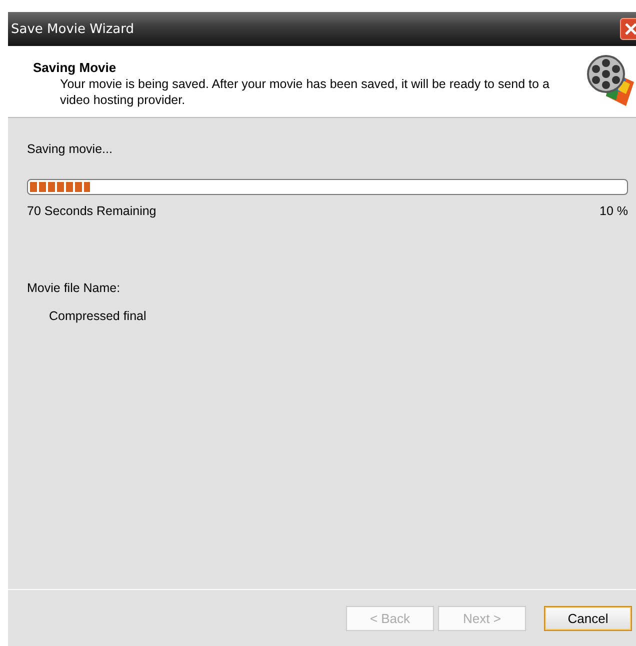 The width and height of the screenshot is (636, 646). What do you see at coordinates (588, 618) in the screenshot?
I see `wizard-button: Cancel` at bounding box center [588, 618].